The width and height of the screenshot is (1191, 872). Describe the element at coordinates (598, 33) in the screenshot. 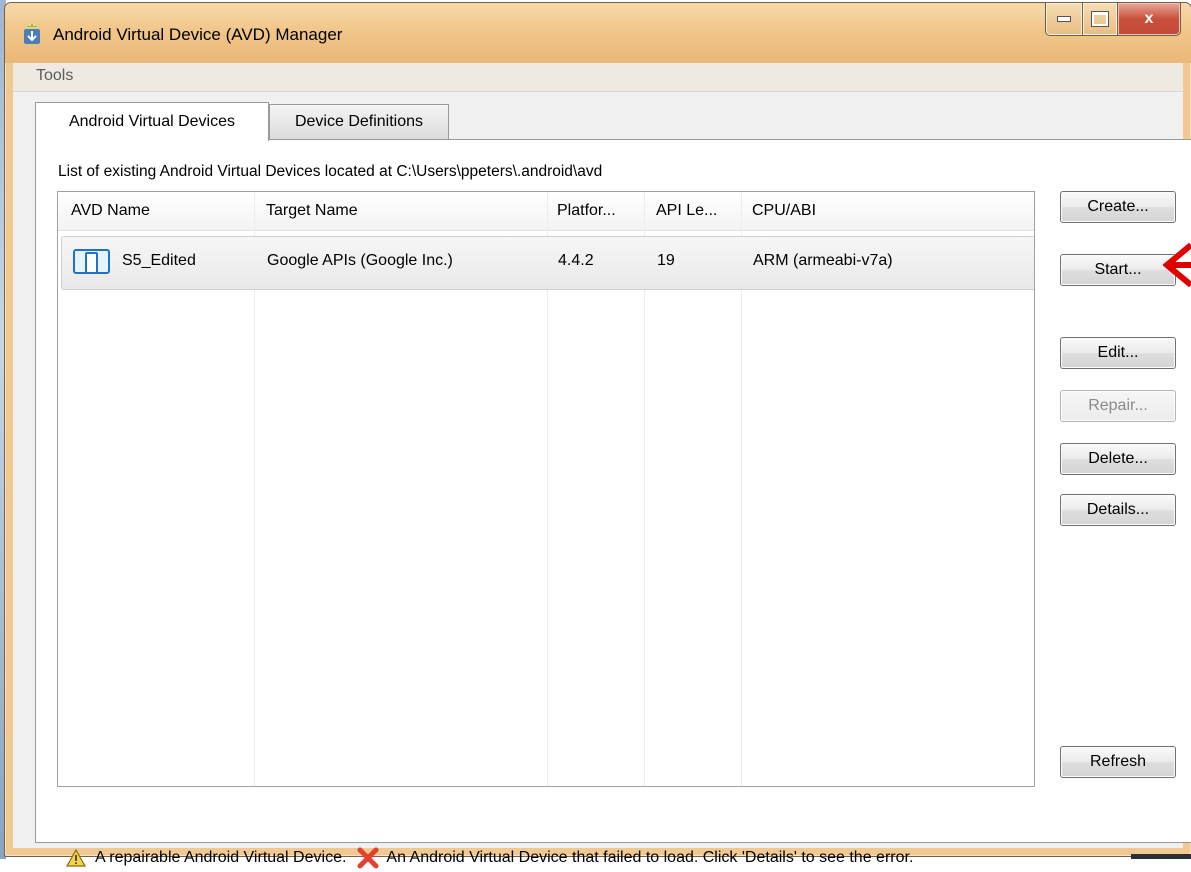

I see `title-bar: Android Virtual Device (AVD) Manager x` at that location.